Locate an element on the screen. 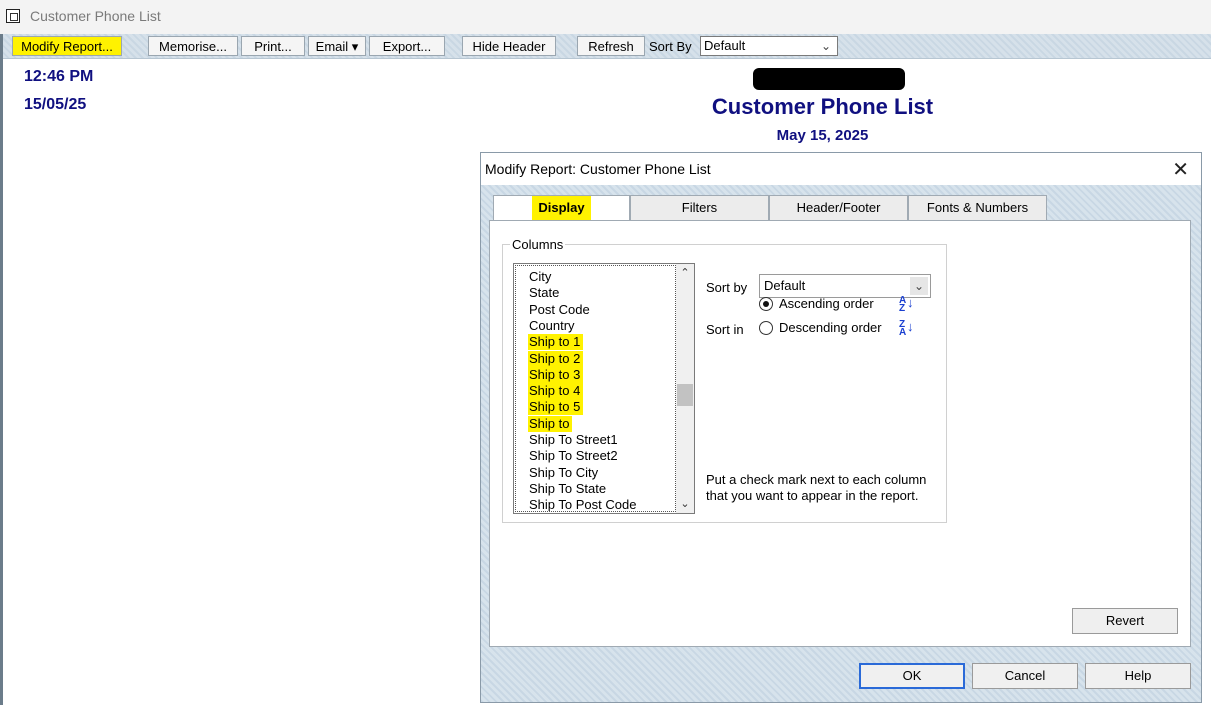  report-title: Customer Phone List is located at coordinates (822, 106).